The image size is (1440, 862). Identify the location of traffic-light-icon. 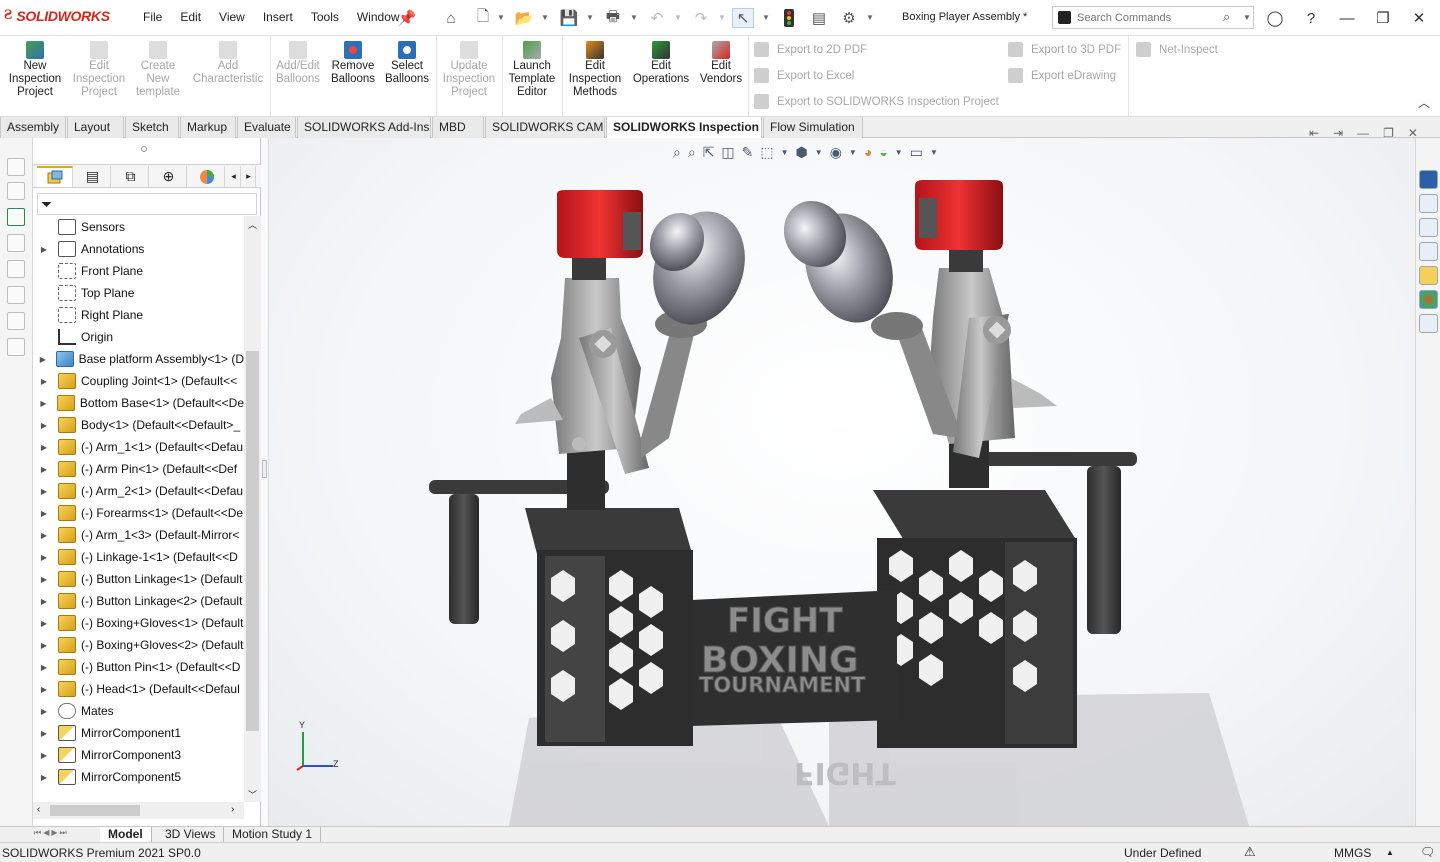
(789, 18).